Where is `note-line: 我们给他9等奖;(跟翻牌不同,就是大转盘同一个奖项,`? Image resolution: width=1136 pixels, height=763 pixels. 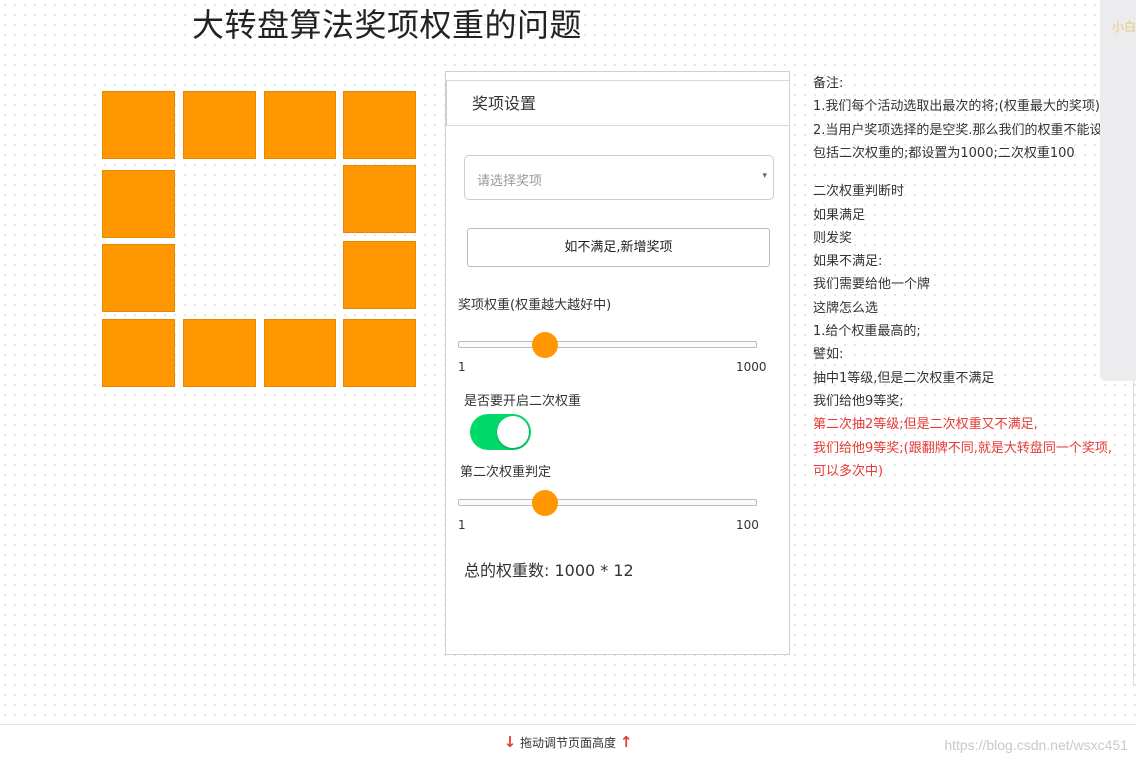
note-line: 我们给他9等奖;(跟翻牌不同,就是大转盘同一个奖项, is located at coordinates (962, 448).